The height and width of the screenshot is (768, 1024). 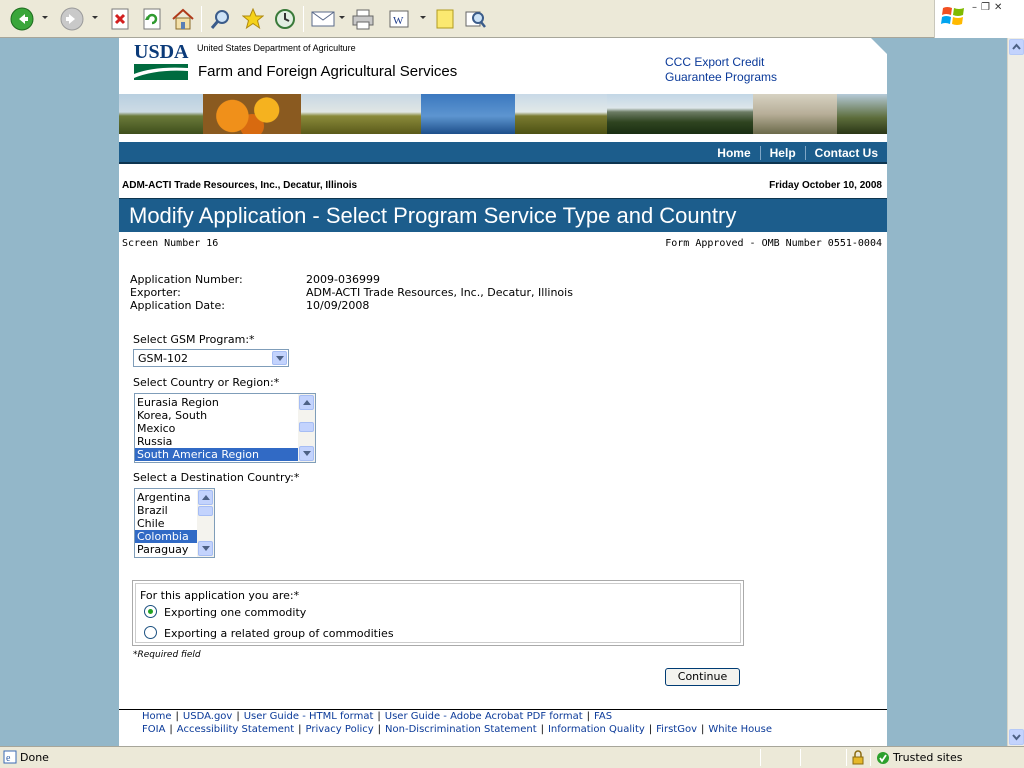 I want to click on footer-link-accessibility: Accessibility Statement, so click(x=235, y=729).